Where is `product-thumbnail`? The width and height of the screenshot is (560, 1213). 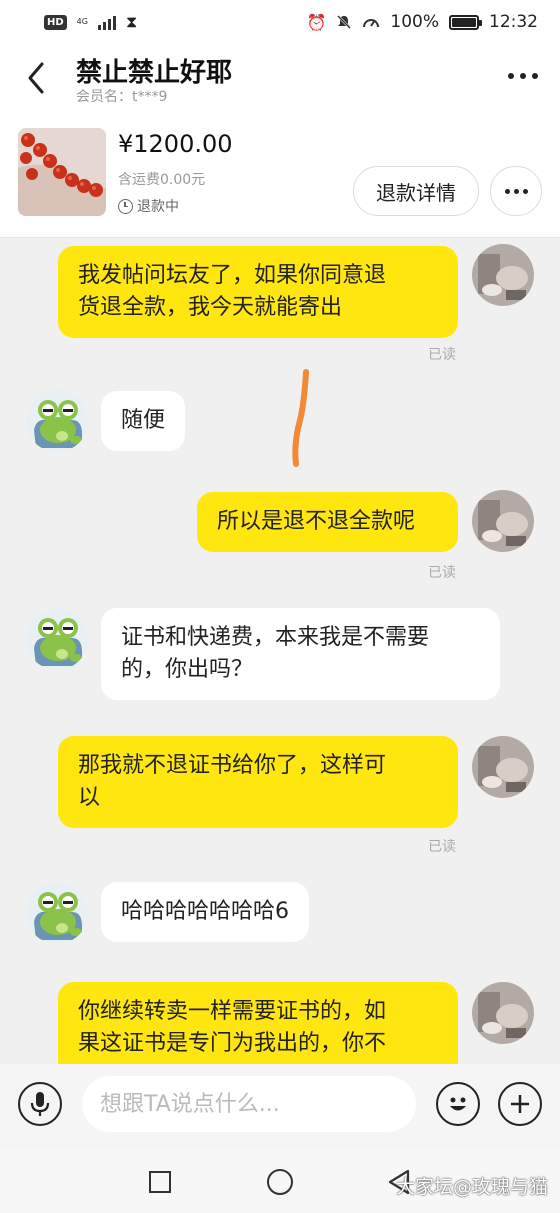
product-thumbnail is located at coordinates (62, 172).